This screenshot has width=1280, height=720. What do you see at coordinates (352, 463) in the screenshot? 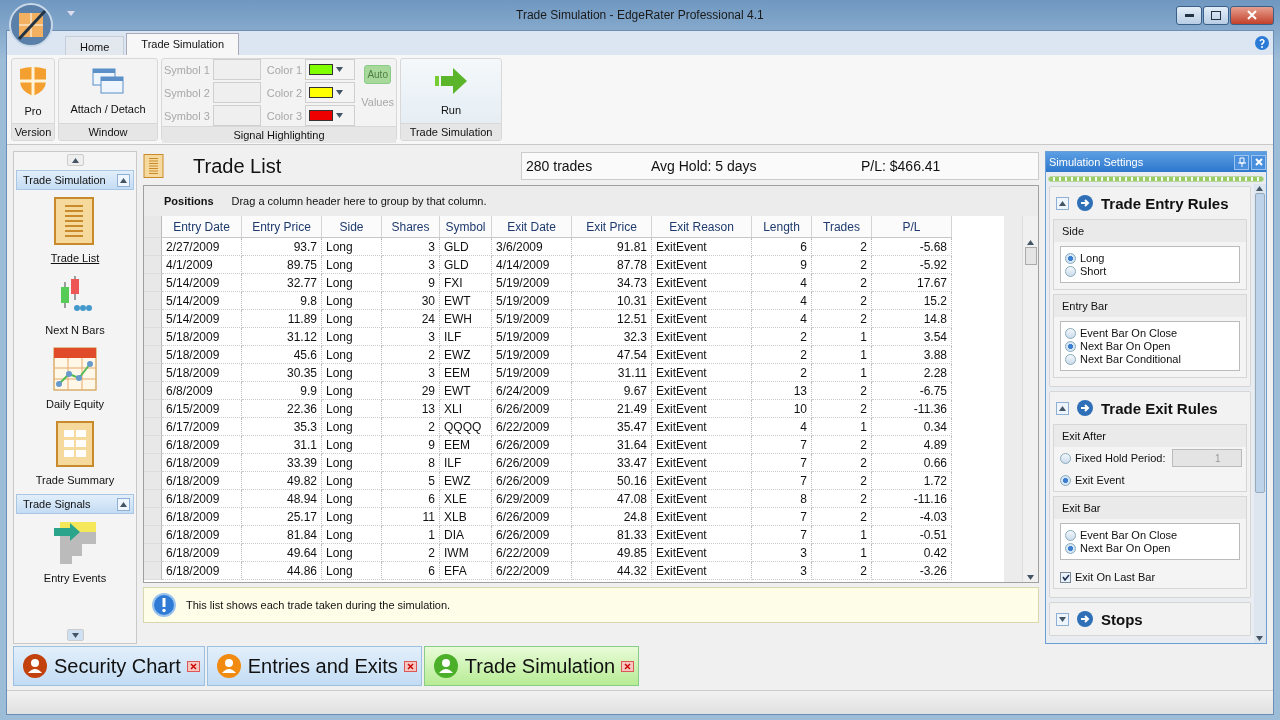
I see `table-cell: Long` at bounding box center [352, 463].